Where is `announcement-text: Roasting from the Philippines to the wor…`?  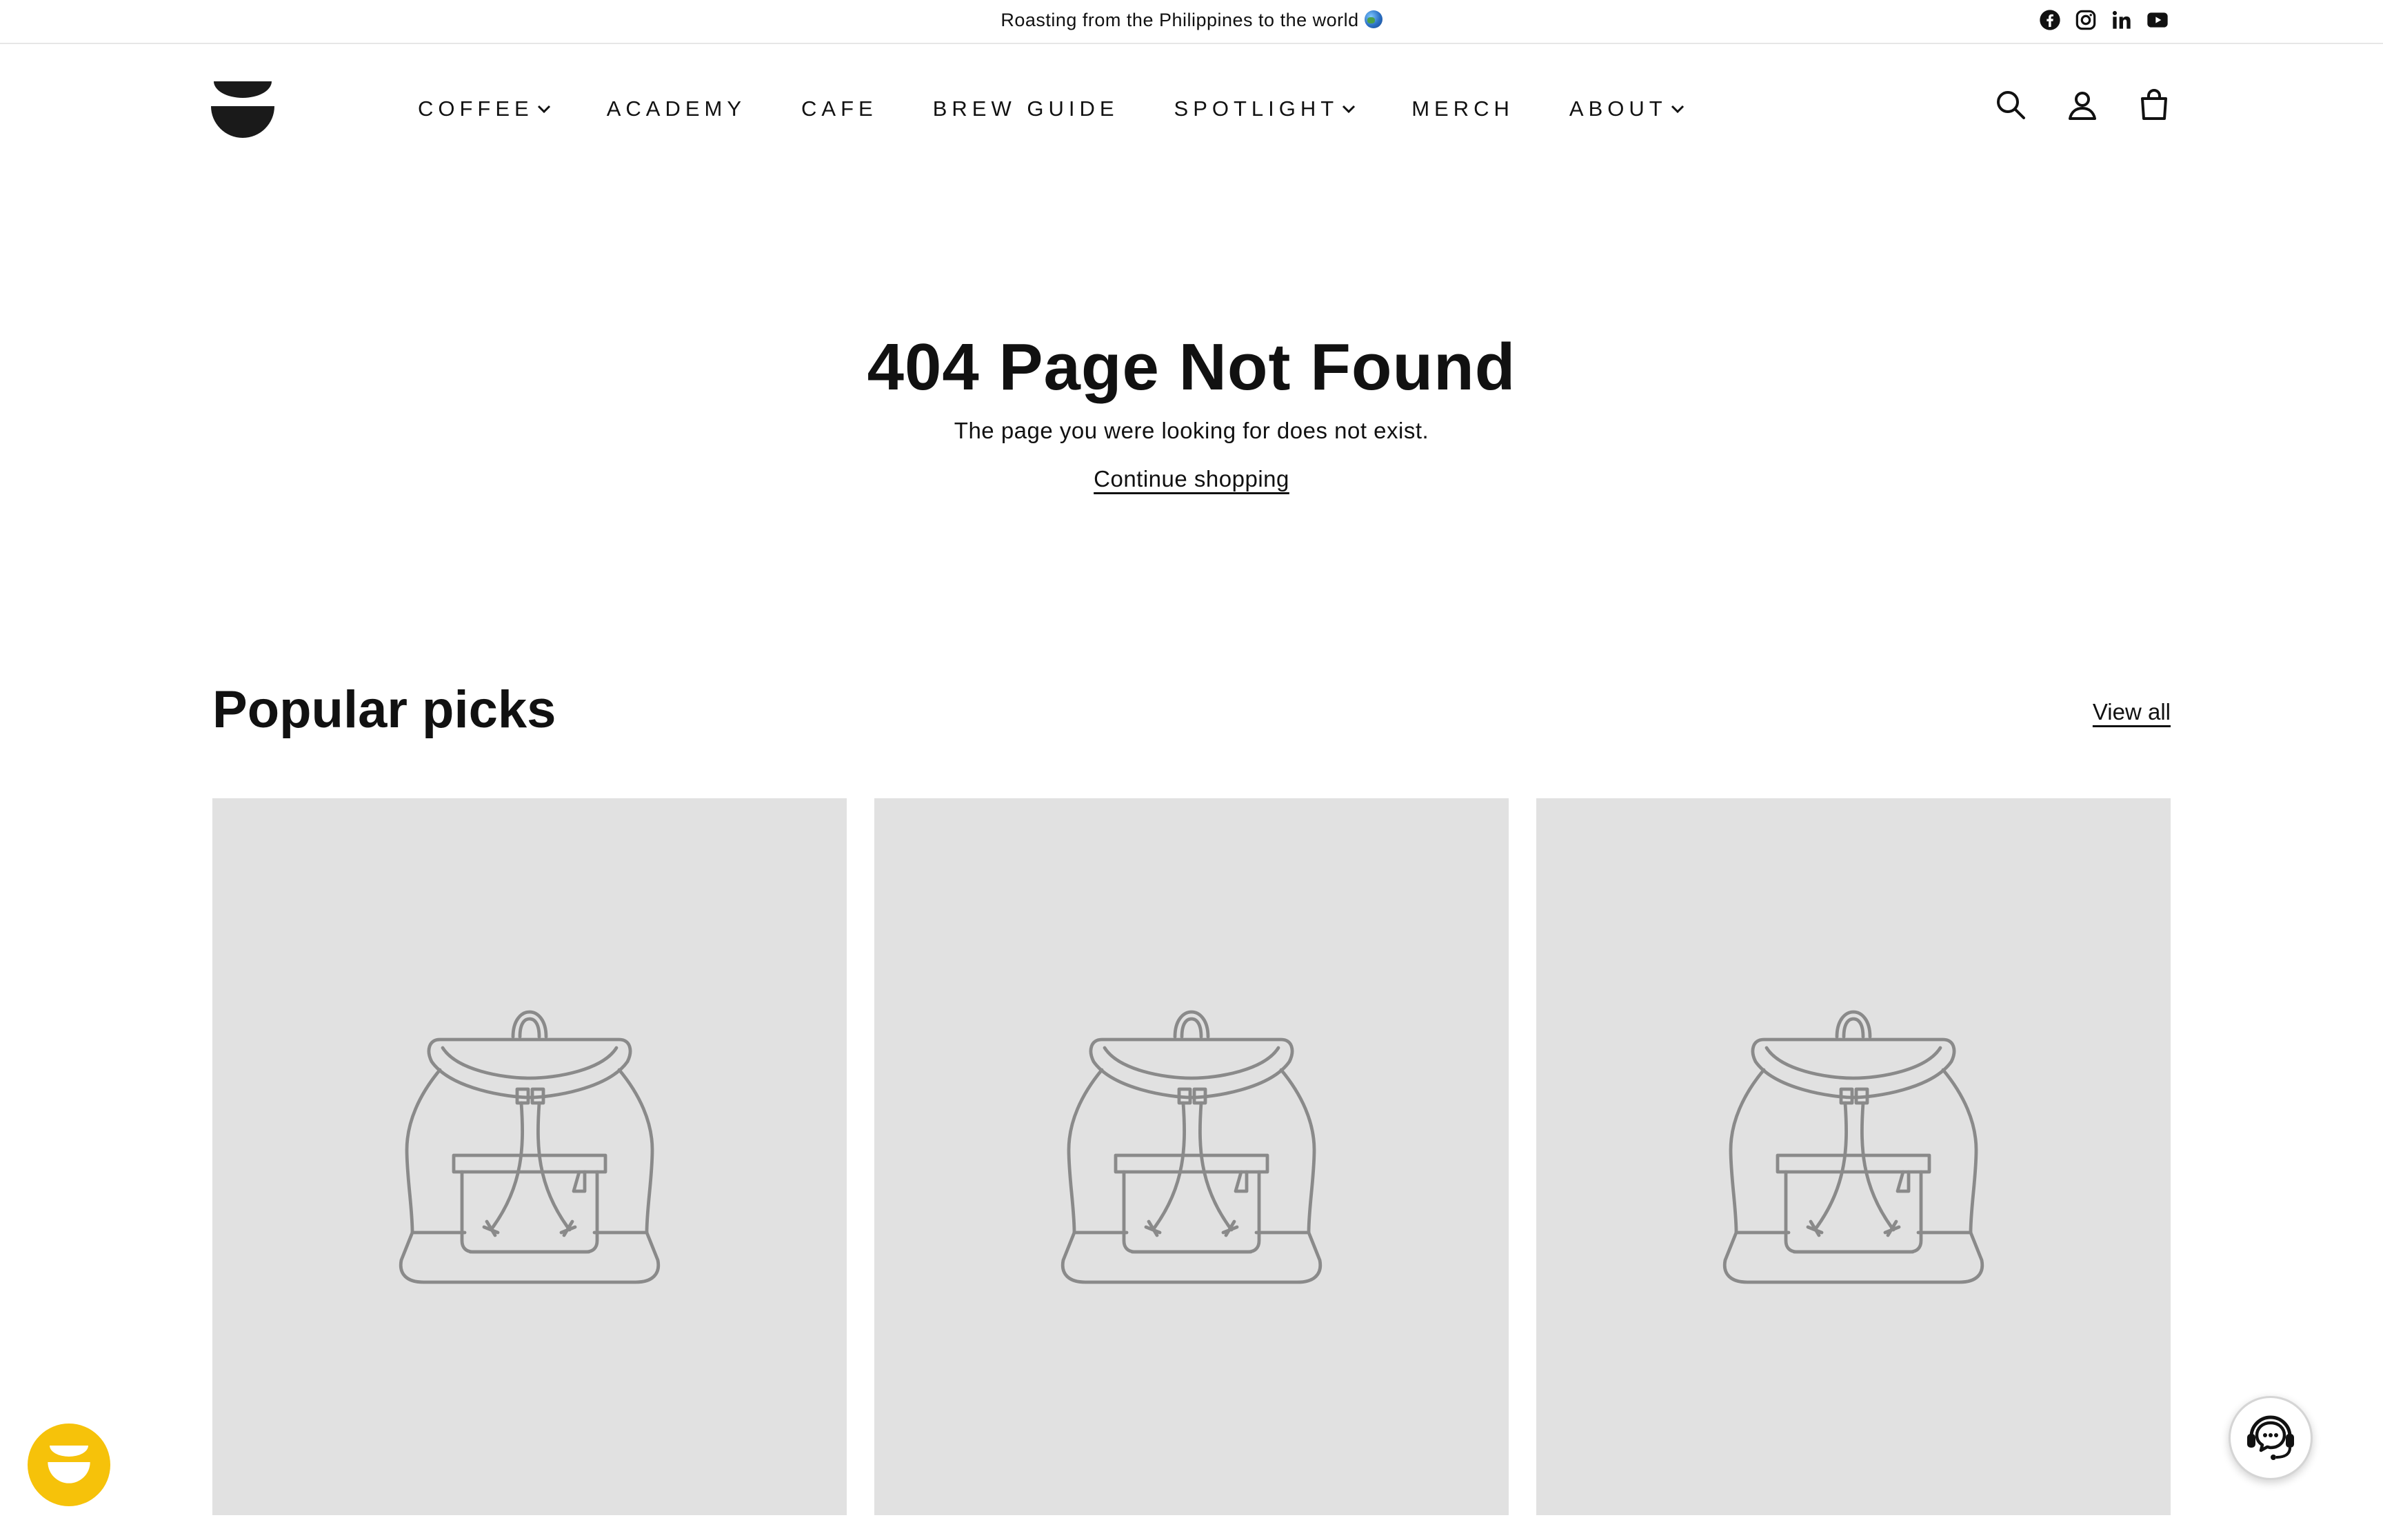 announcement-text: Roasting from the Philippines to the wor… is located at coordinates (1191, 21).